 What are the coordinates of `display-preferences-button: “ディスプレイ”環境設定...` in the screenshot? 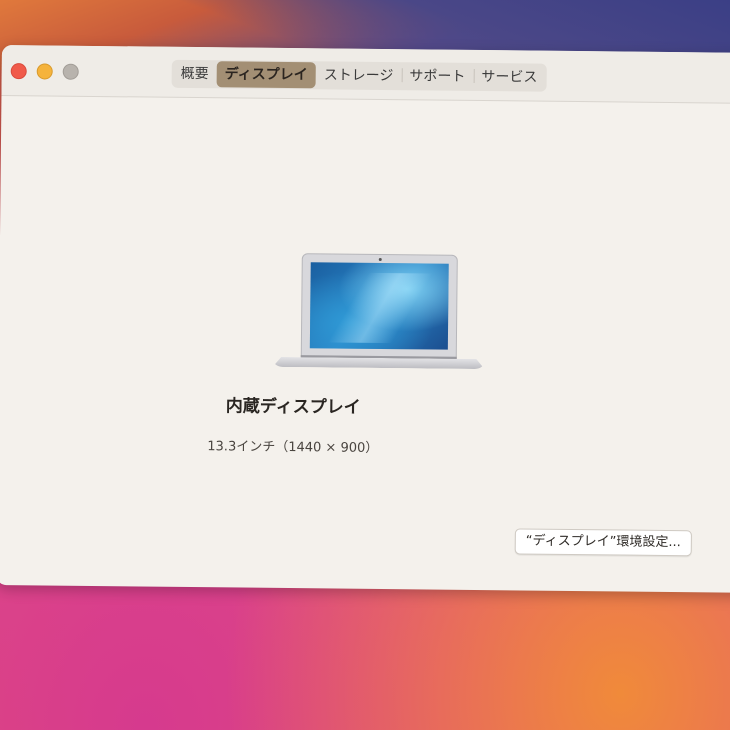 It's located at (603, 542).